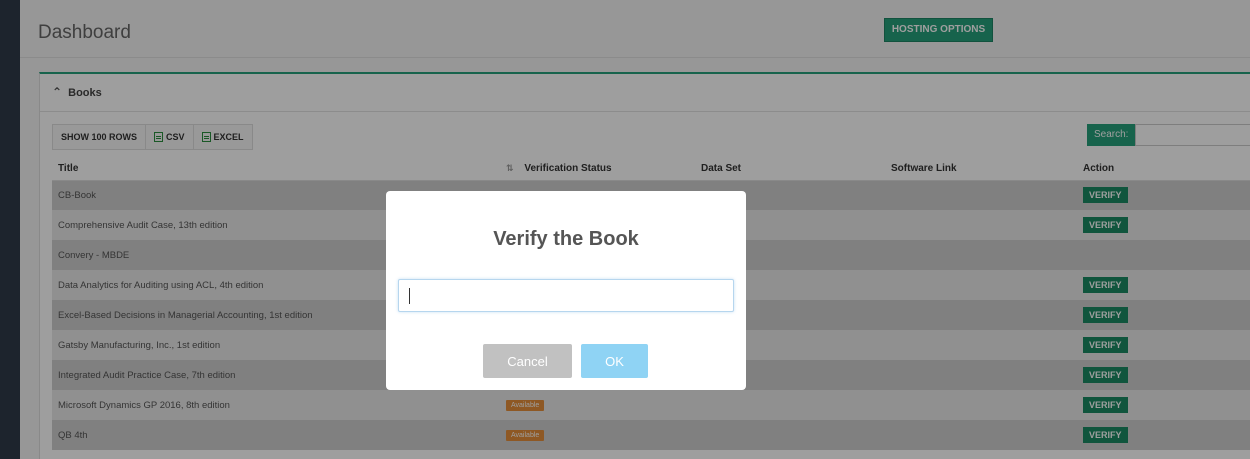  I want to click on text-cursor, so click(409, 296).